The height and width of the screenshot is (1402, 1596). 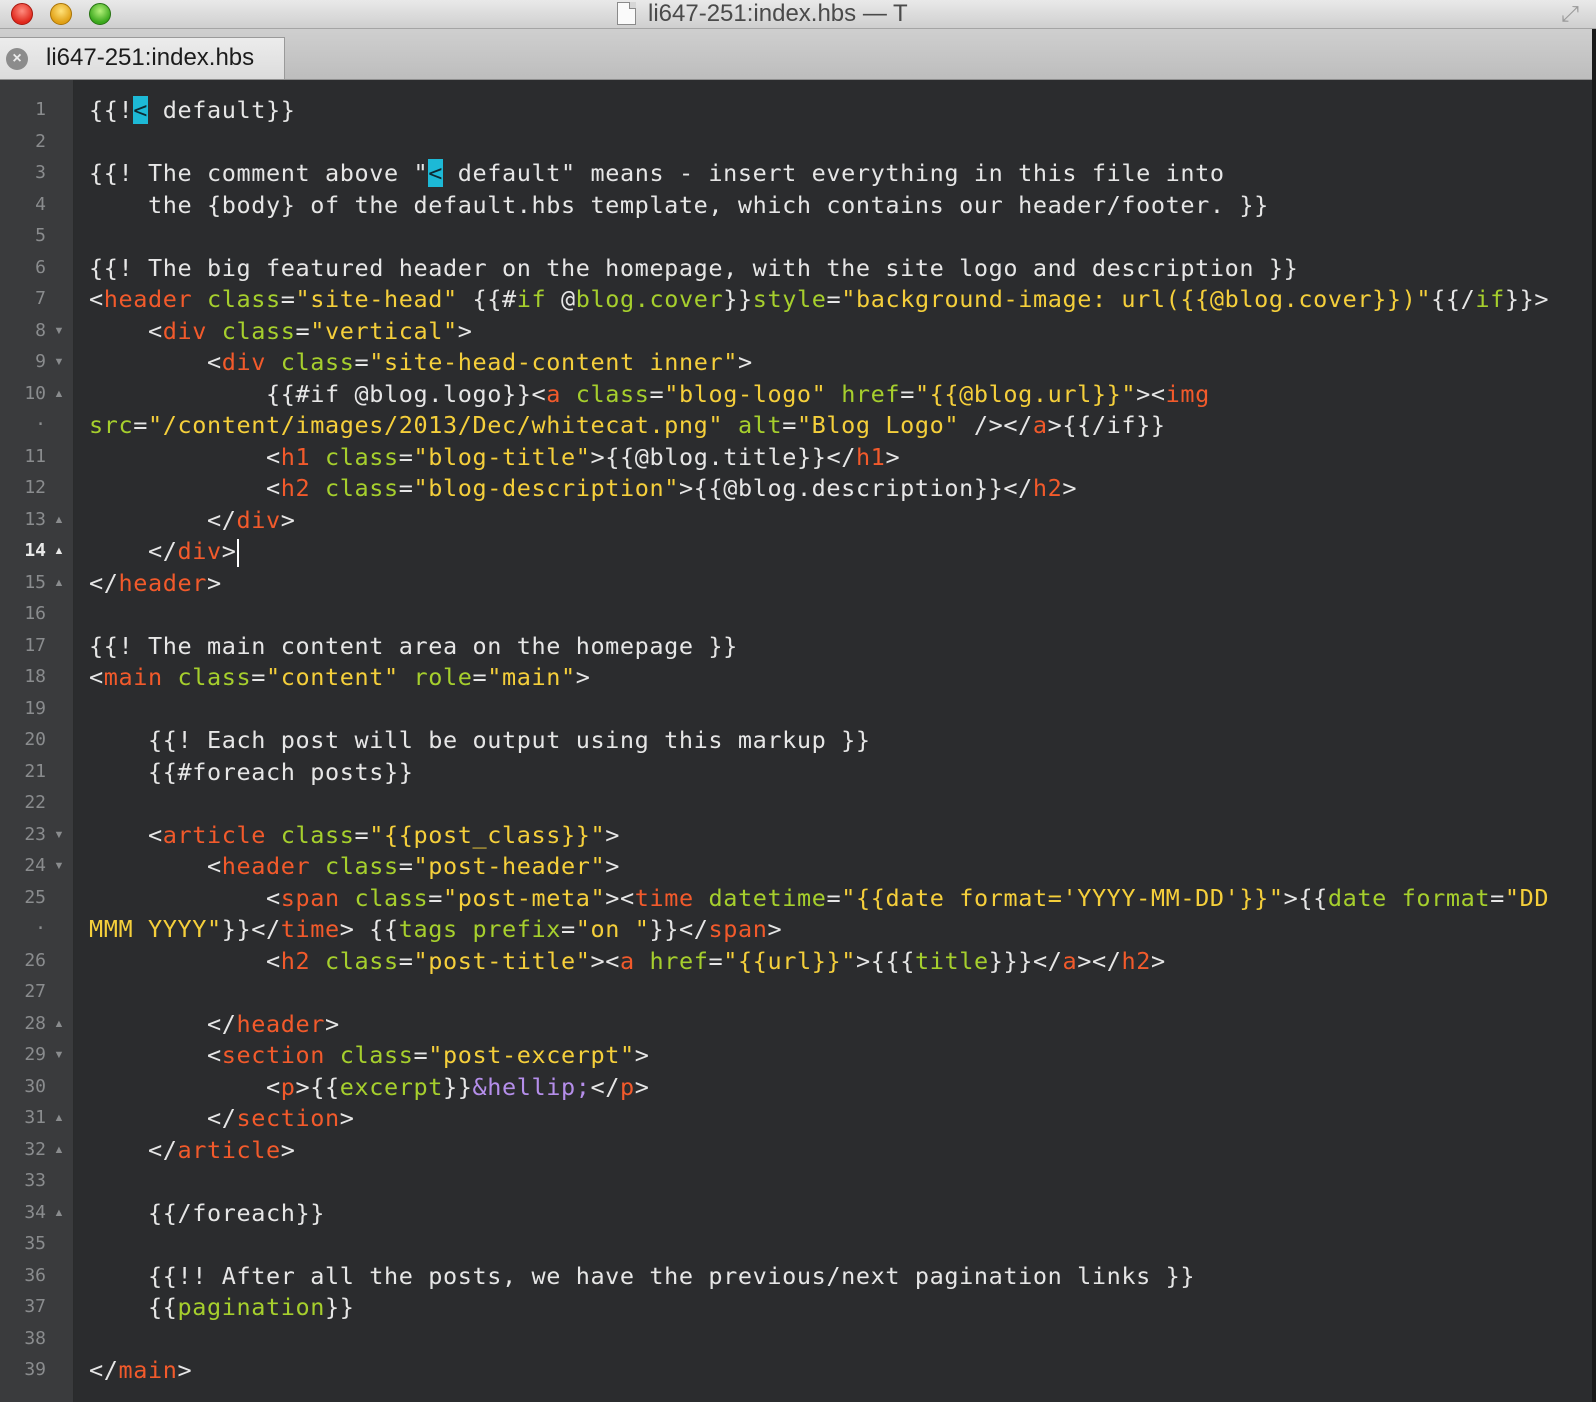 What do you see at coordinates (796, 1055) in the screenshot?
I see `code-line: 29 ▼ <section class="post-excerpt">` at bounding box center [796, 1055].